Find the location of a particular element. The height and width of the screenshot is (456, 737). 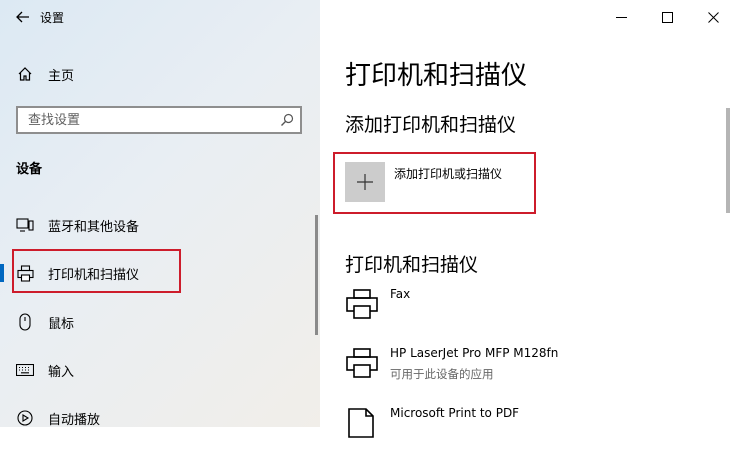

pdf-printer-icon is located at coordinates (361, 423).